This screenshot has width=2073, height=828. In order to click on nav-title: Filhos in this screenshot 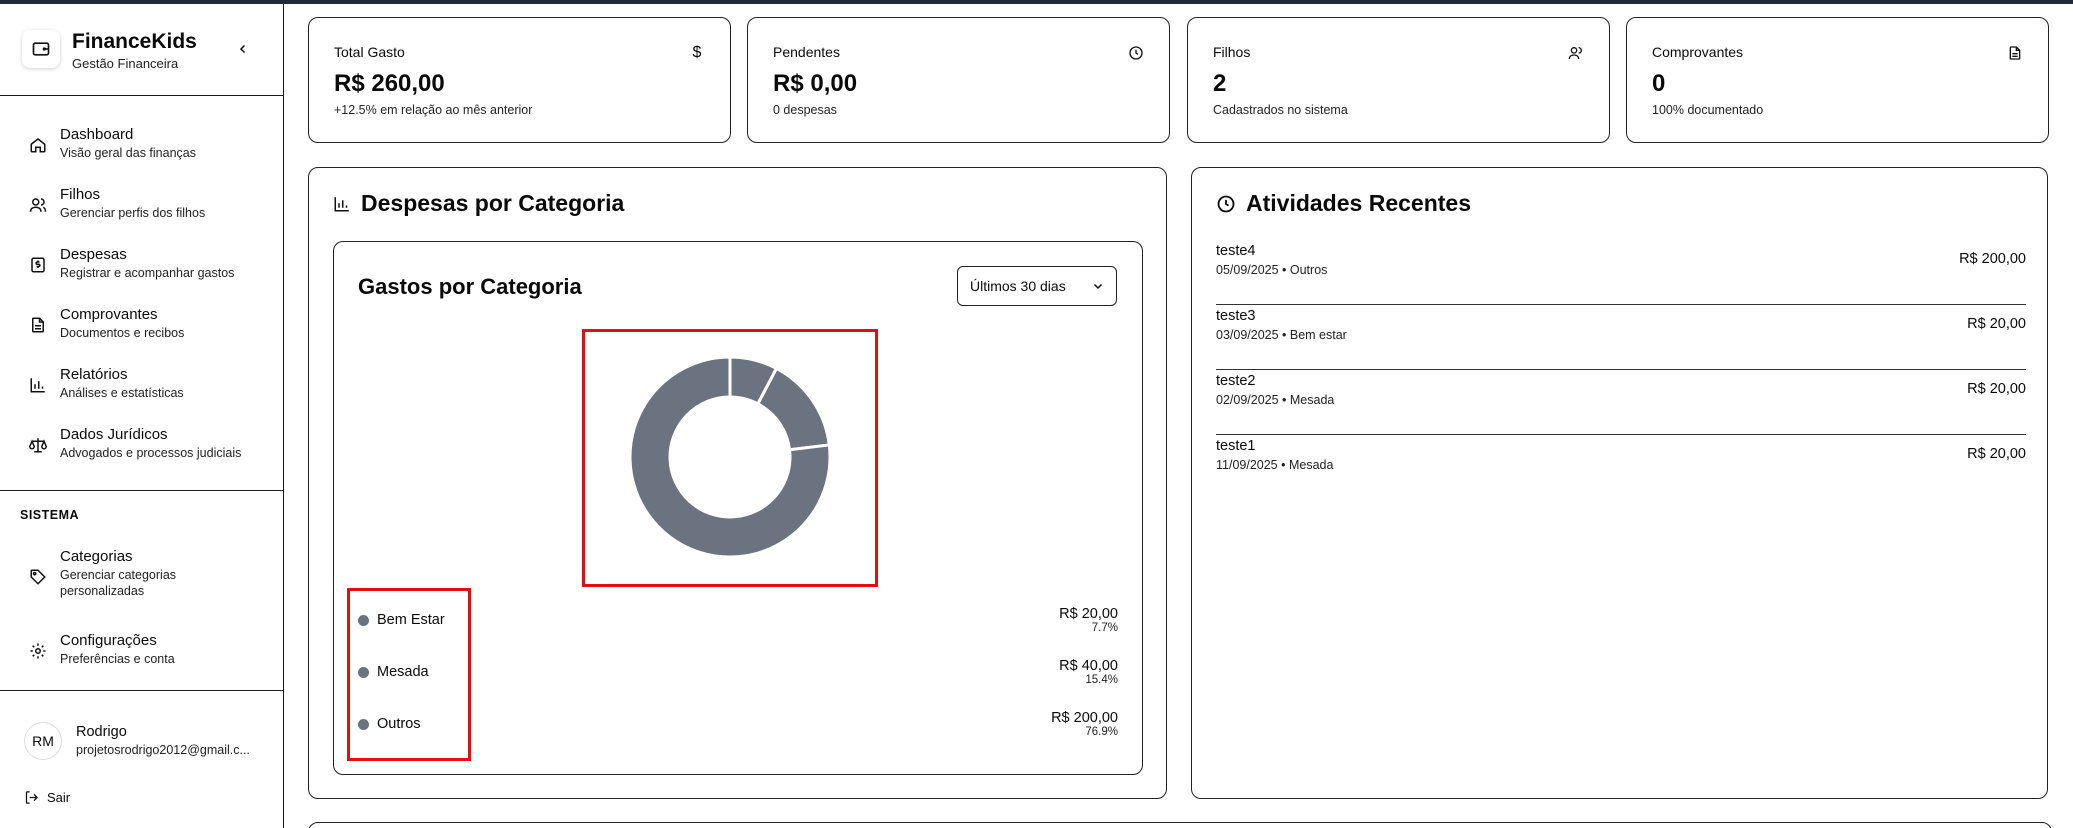, I will do `click(80, 194)`.